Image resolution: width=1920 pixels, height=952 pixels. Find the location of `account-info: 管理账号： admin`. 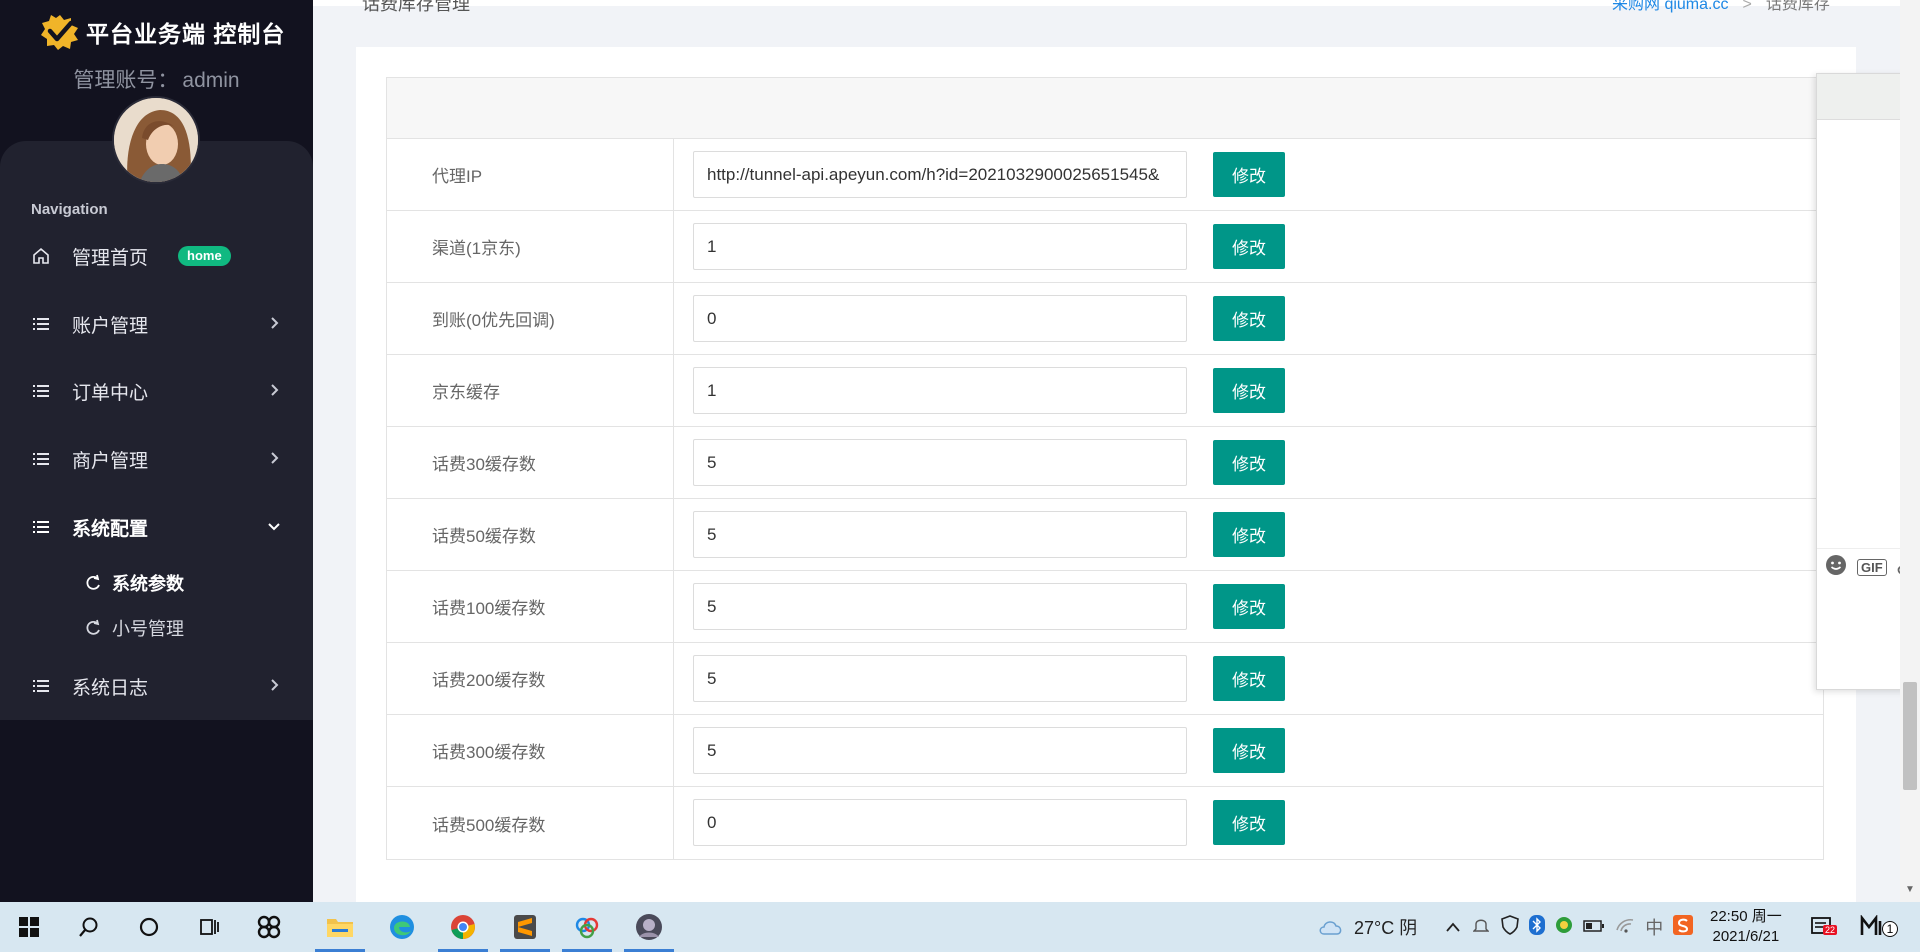

account-info: 管理账号： admin is located at coordinates (156, 79).